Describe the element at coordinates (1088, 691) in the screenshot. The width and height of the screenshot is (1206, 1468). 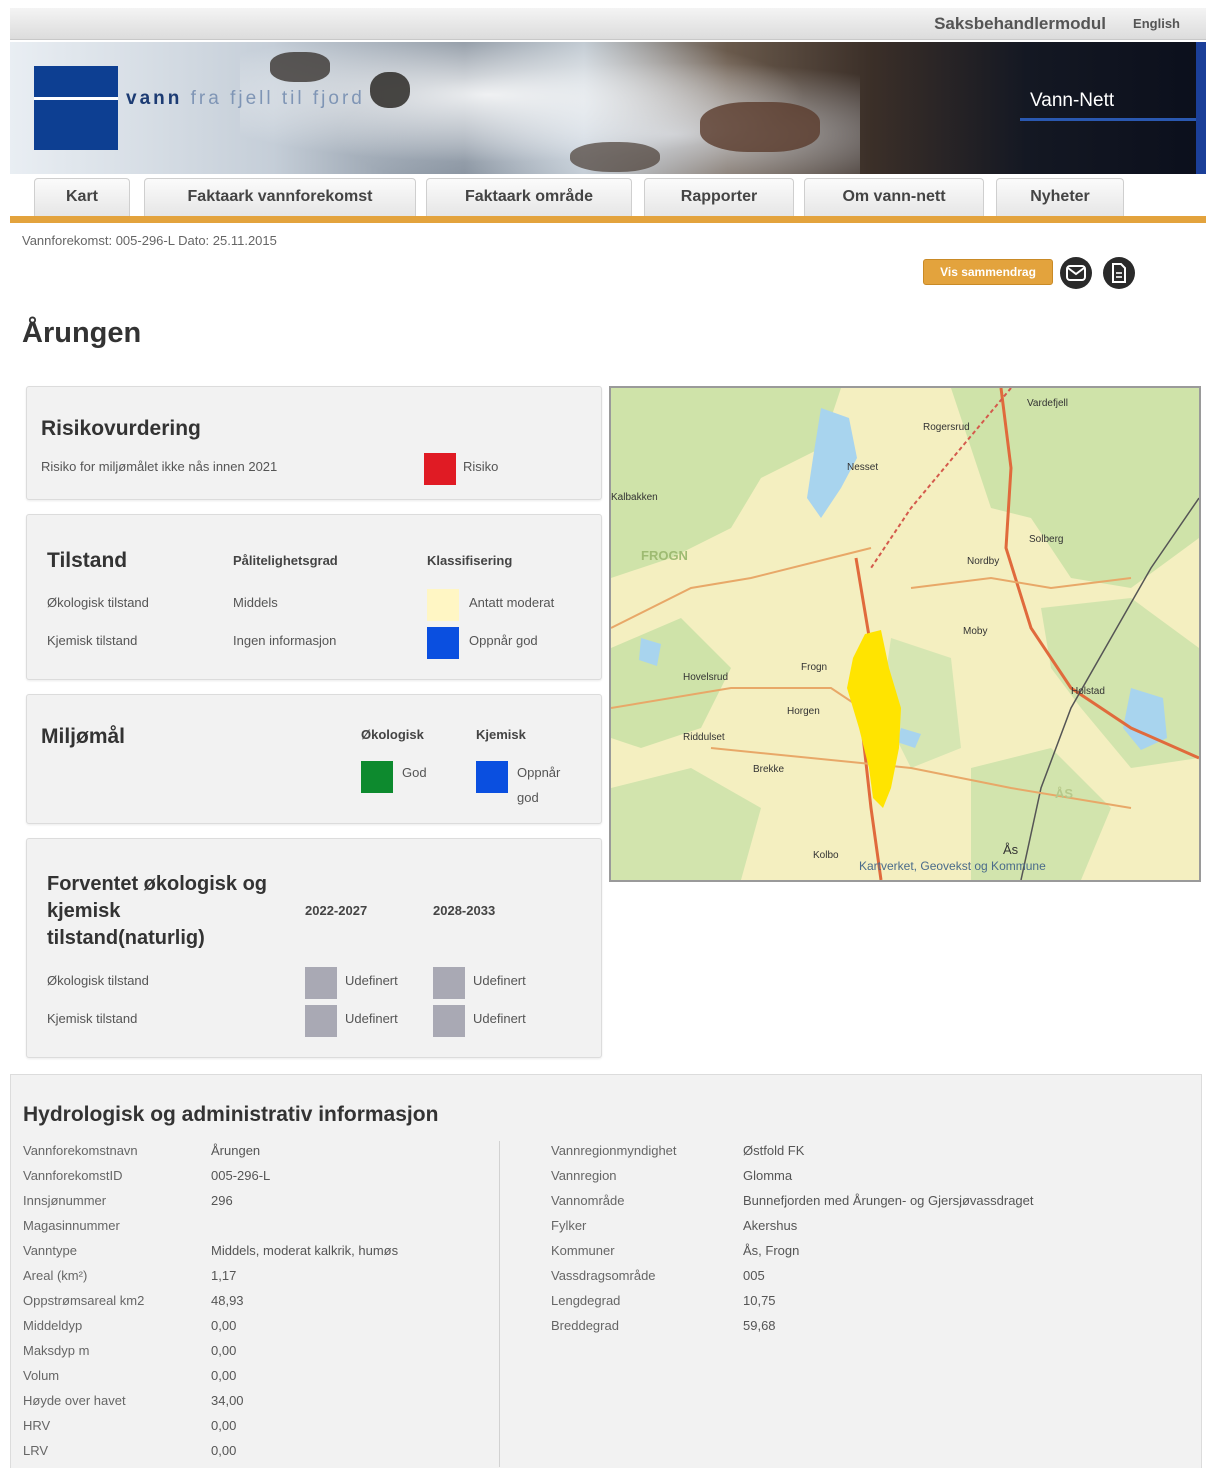
I see `map-label: Holstad` at that location.